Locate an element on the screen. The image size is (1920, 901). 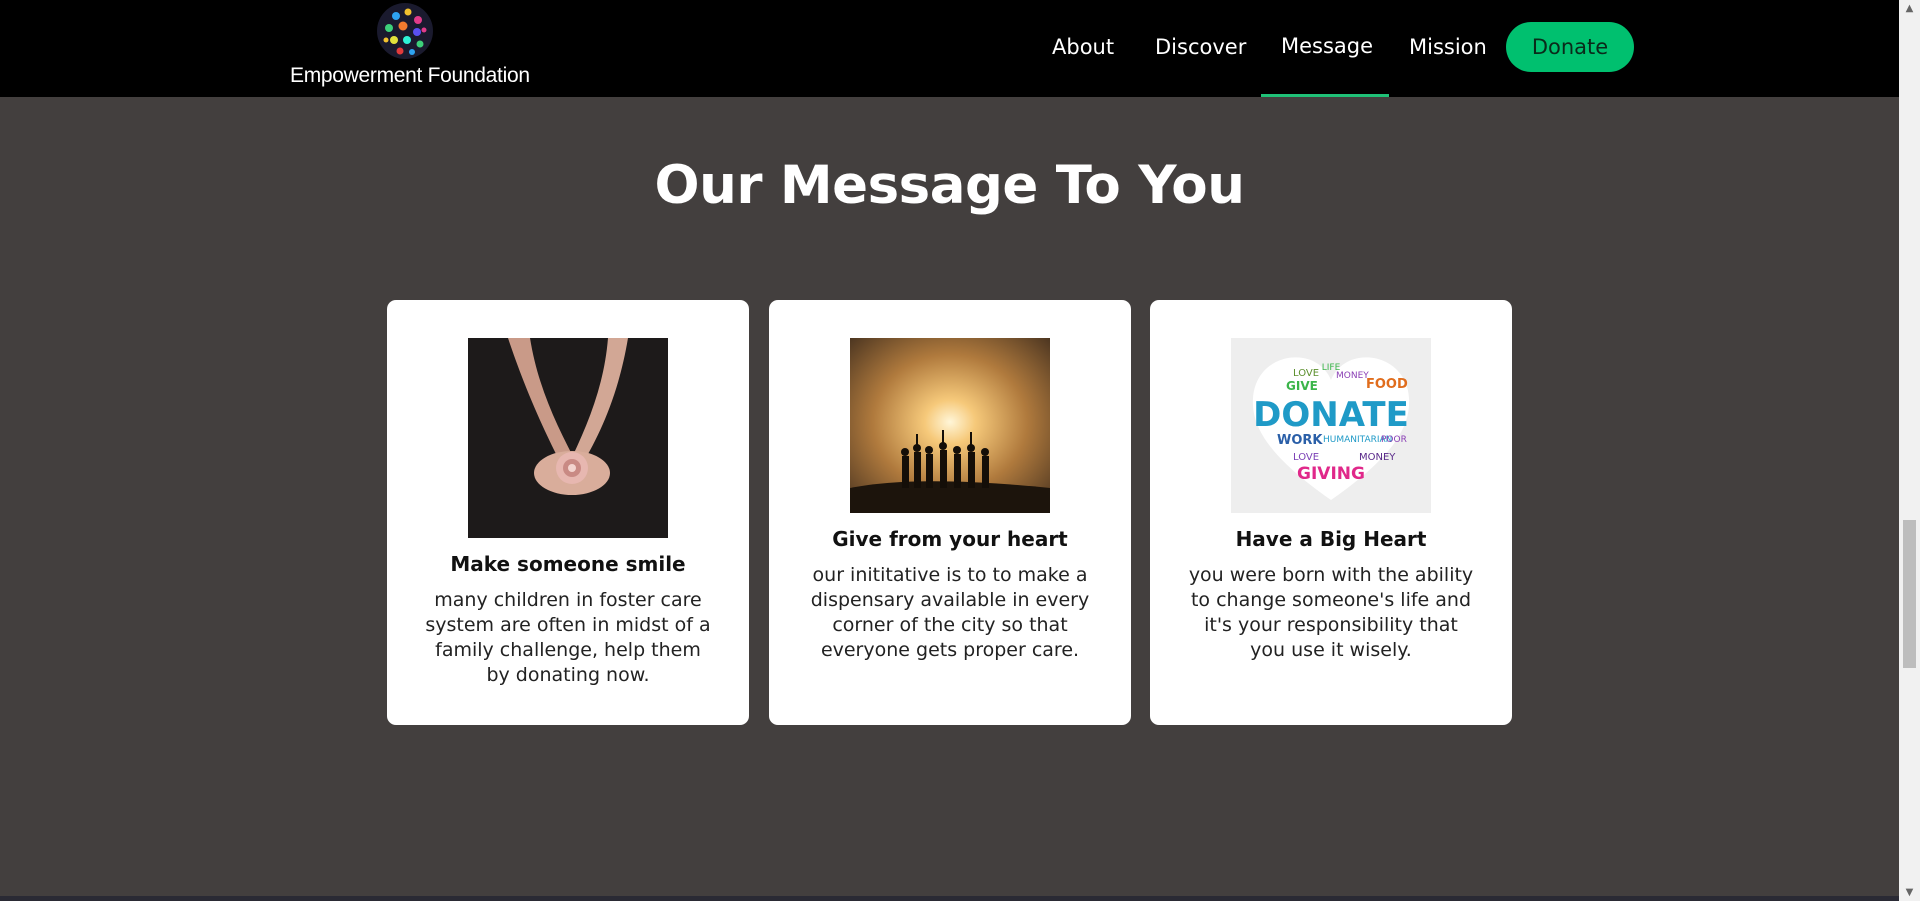
sunset-group-image is located at coordinates (950, 425).